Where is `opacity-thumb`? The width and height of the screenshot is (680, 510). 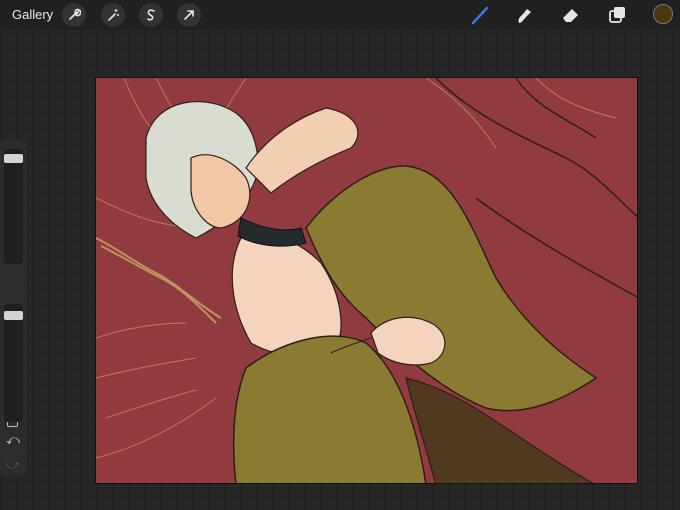 opacity-thumb is located at coordinates (13, 315).